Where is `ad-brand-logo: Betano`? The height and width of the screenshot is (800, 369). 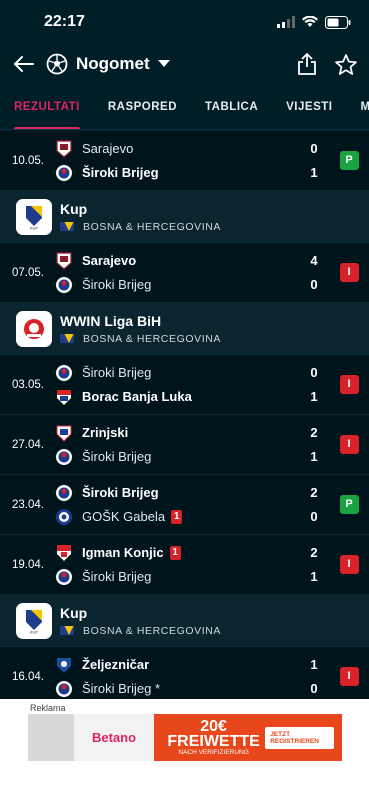 ad-brand-logo: Betano is located at coordinates (114, 737).